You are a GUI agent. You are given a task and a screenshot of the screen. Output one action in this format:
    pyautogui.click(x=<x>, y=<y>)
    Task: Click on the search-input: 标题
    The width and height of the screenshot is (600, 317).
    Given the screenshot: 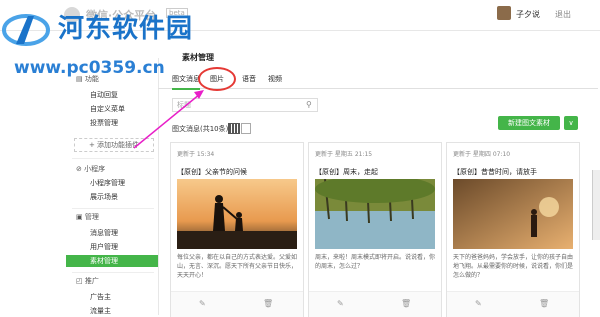 What is the action you would take?
    pyautogui.click(x=245, y=105)
    